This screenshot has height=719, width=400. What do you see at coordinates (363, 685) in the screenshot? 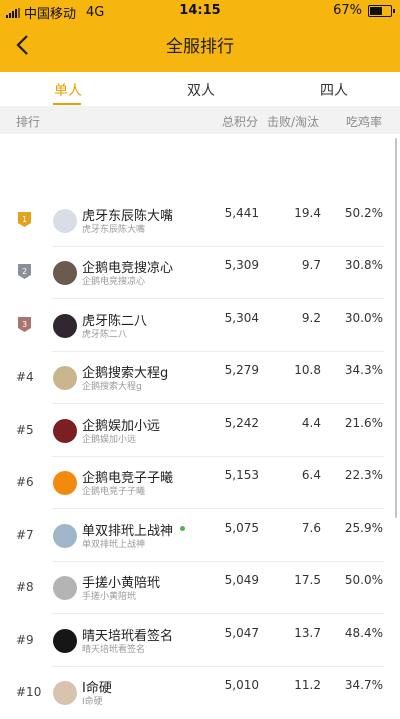
I see `win-rate: 34.7%` at bounding box center [363, 685].